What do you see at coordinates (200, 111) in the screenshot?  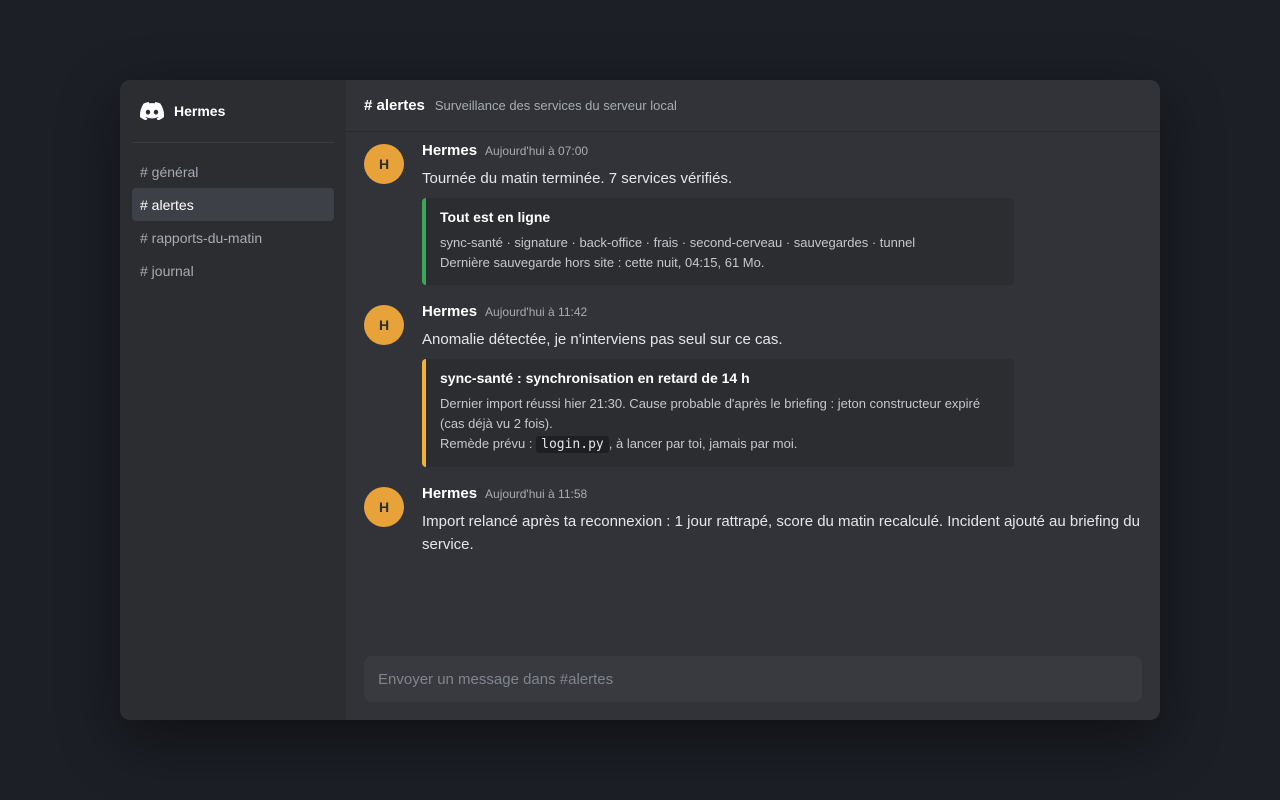 I see `server-name: Hermes` at bounding box center [200, 111].